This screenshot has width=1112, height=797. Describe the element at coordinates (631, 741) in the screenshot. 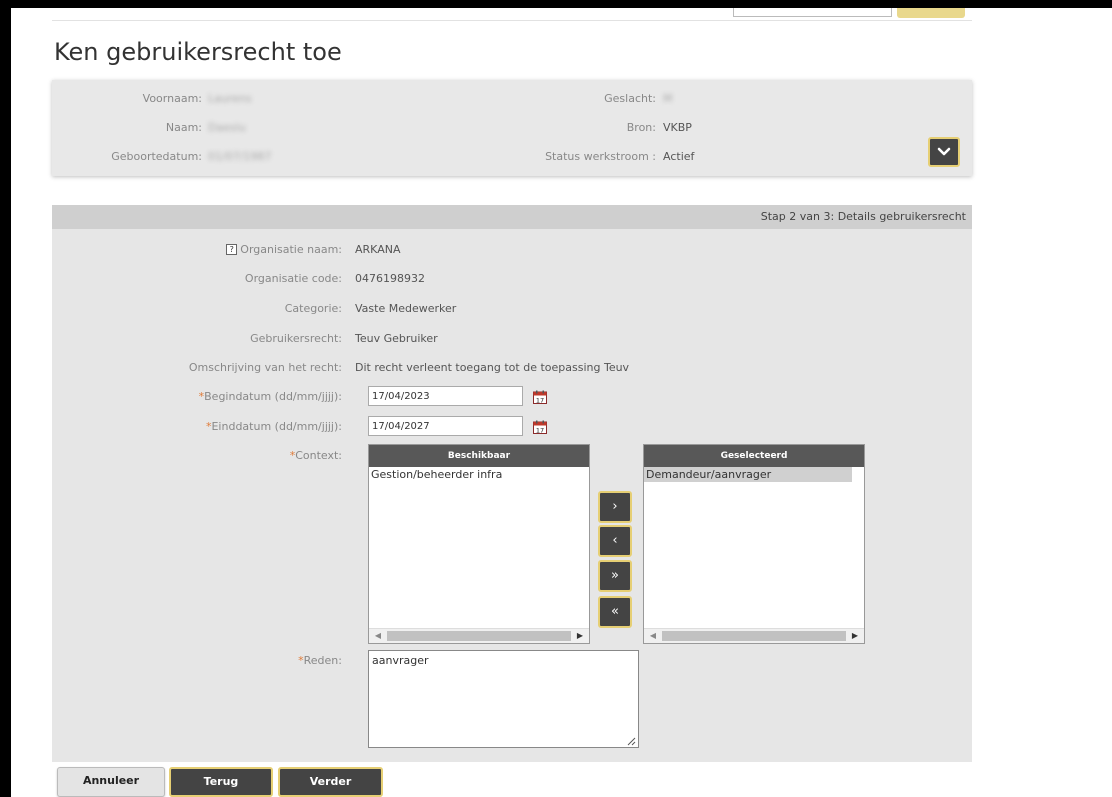

I see `resize-grip-icon` at that location.